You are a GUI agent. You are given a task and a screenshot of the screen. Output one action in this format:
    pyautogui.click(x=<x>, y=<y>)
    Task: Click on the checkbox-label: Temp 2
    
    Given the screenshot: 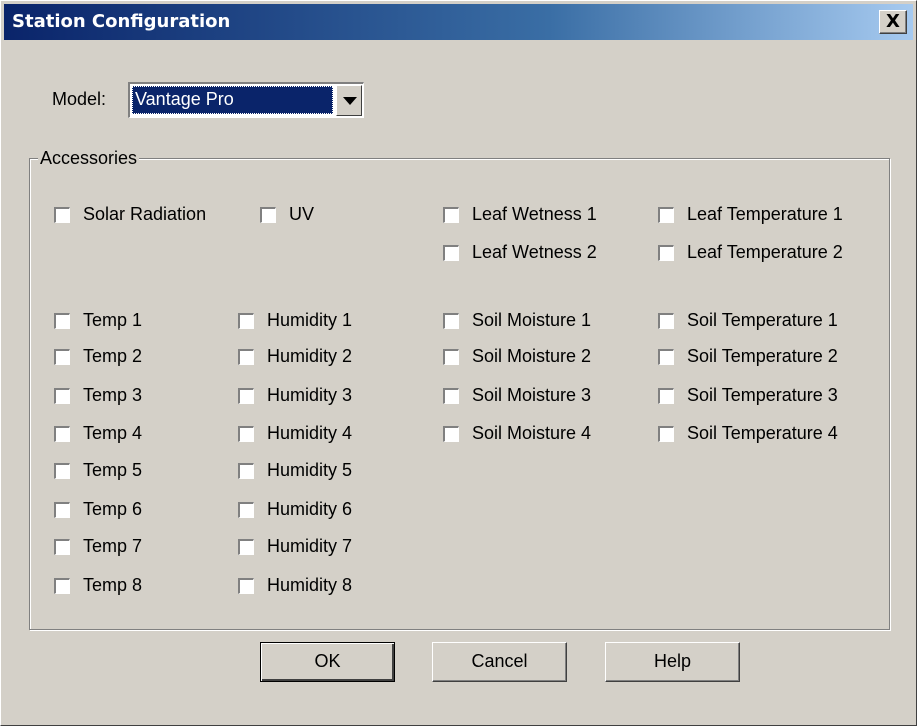 What is the action you would take?
    pyautogui.click(x=113, y=356)
    